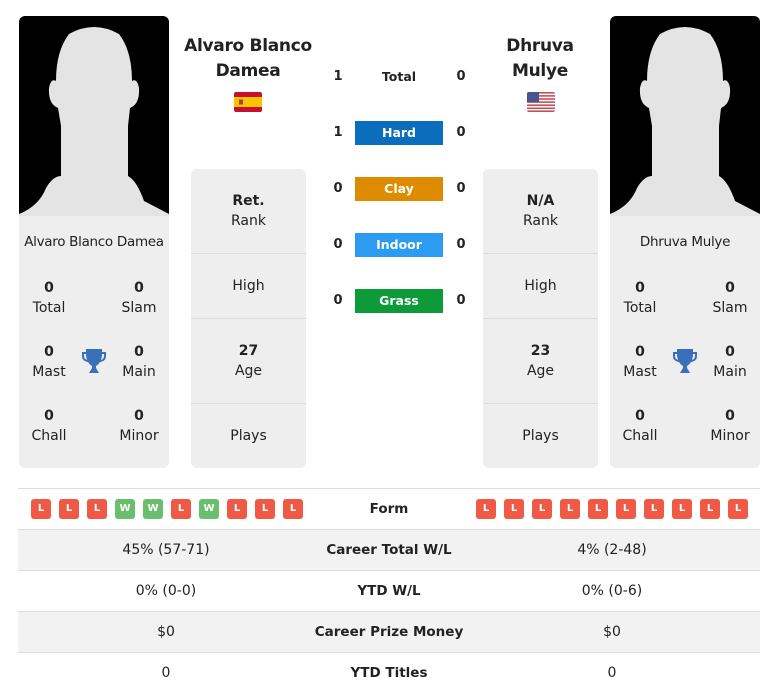 The width and height of the screenshot is (779, 699). I want to click on surface-badge-hard: Hard, so click(399, 133).